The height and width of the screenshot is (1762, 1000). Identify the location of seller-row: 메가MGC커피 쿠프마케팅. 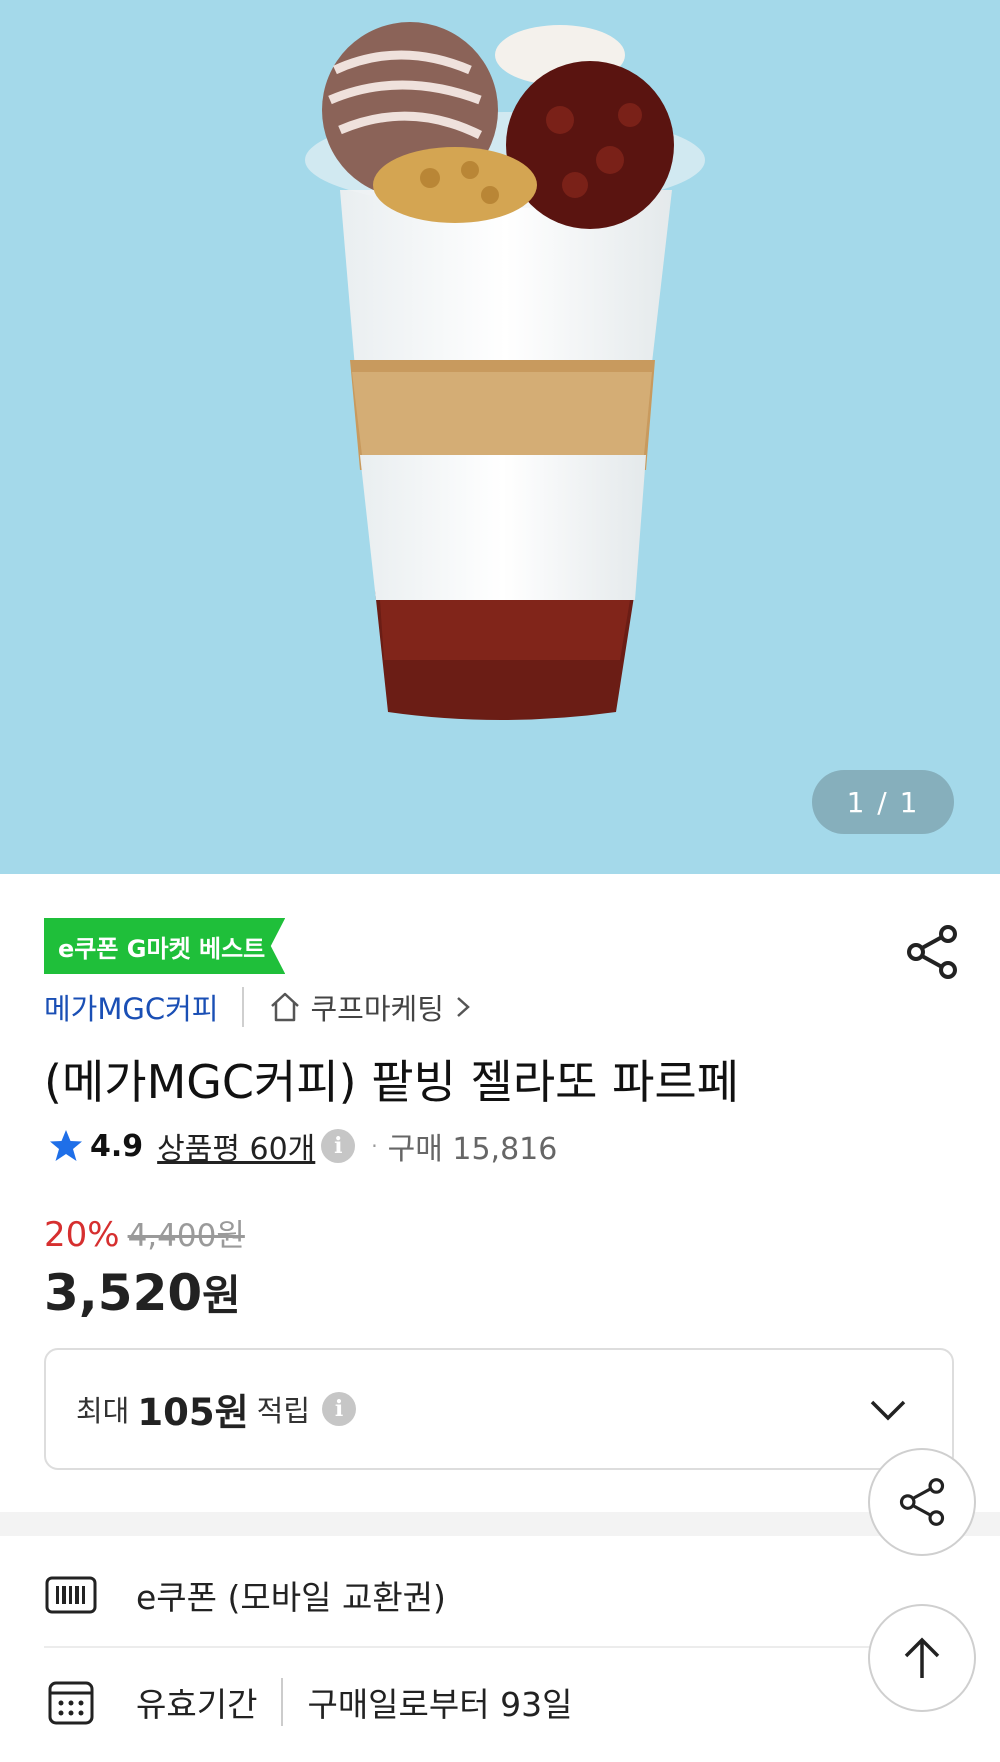
(258, 1007).